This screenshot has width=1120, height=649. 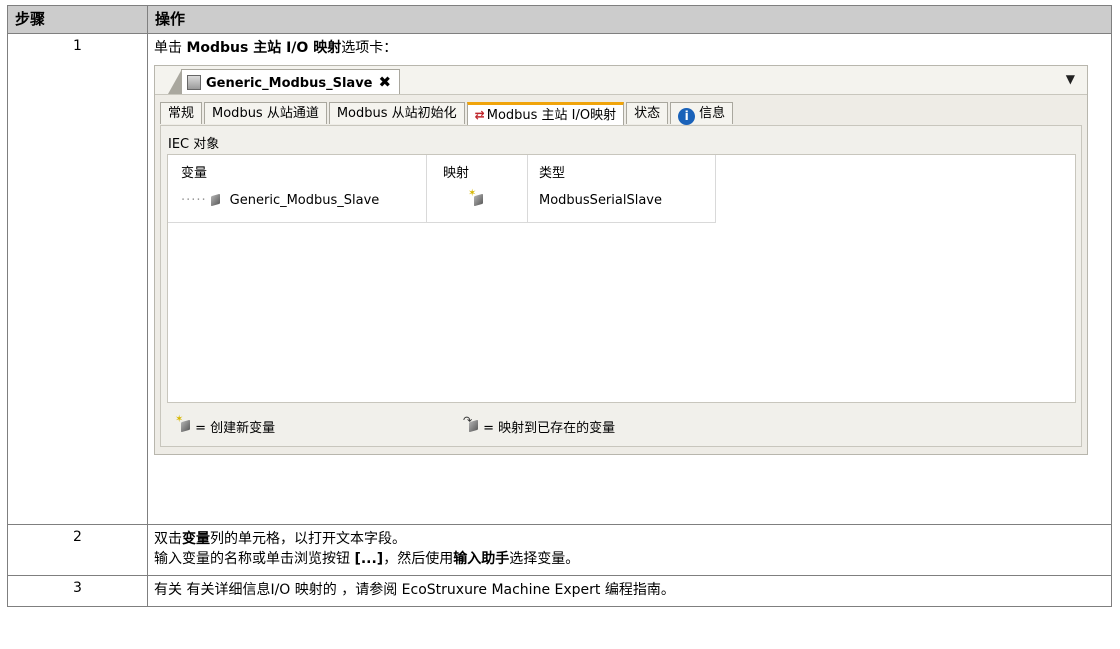 What do you see at coordinates (276, 48) in the screenshot?
I see `step-1-text: 单击 Modbus 主站 I/O 映射选项卡：` at bounding box center [276, 48].